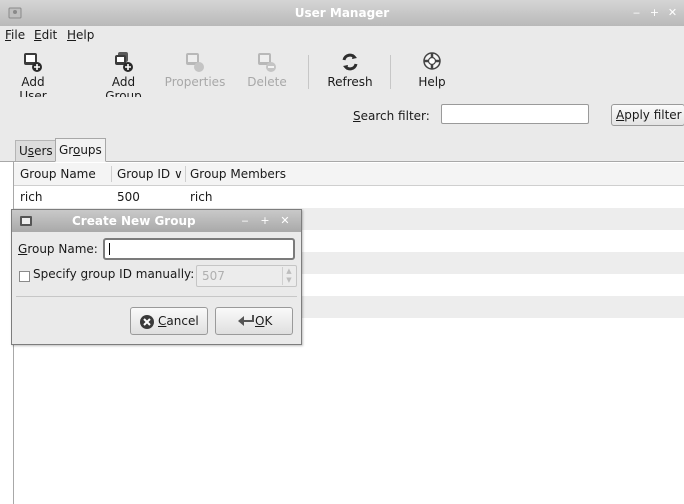 Image resolution: width=684 pixels, height=504 pixels. I want to click on tab-bar: Users Groups, so click(342, 148).